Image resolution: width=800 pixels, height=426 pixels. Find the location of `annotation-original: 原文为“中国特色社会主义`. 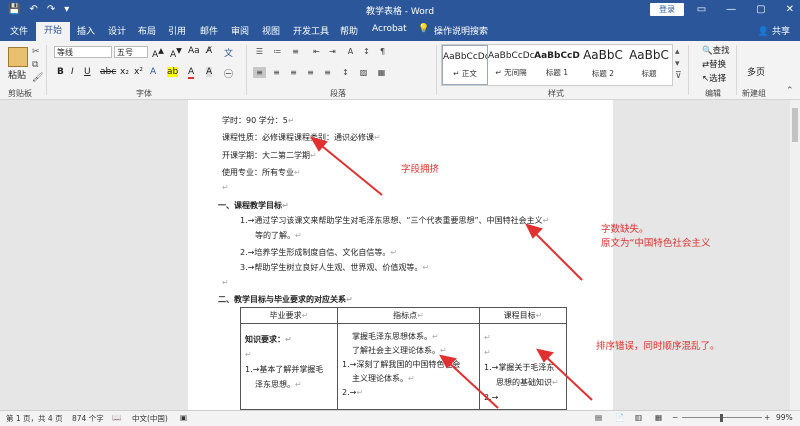

annotation-original: 原文为“中国特色社会主义 is located at coordinates (656, 243).